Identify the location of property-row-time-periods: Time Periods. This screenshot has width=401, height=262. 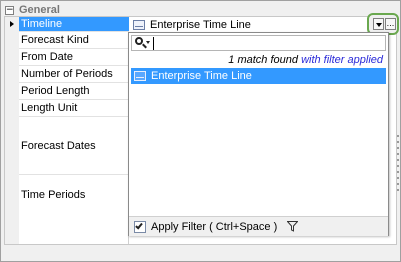
(74, 195).